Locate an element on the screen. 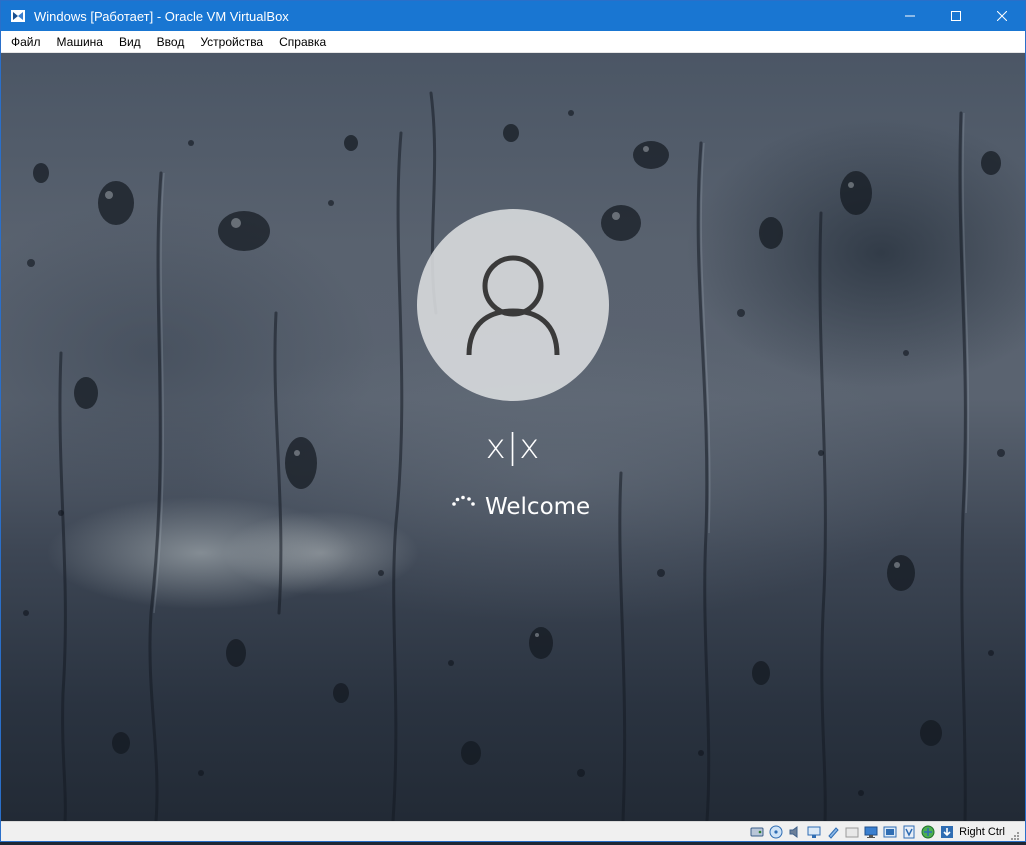  minimize-icon is located at coordinates (910, 16).